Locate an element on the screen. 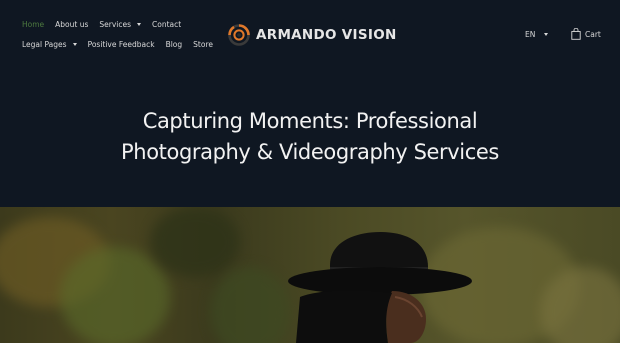 Image resolution: width=620 pixels, height=343 pixels. nav-item-legal-pages: Legal Pages is located at coordinates (49, 44).